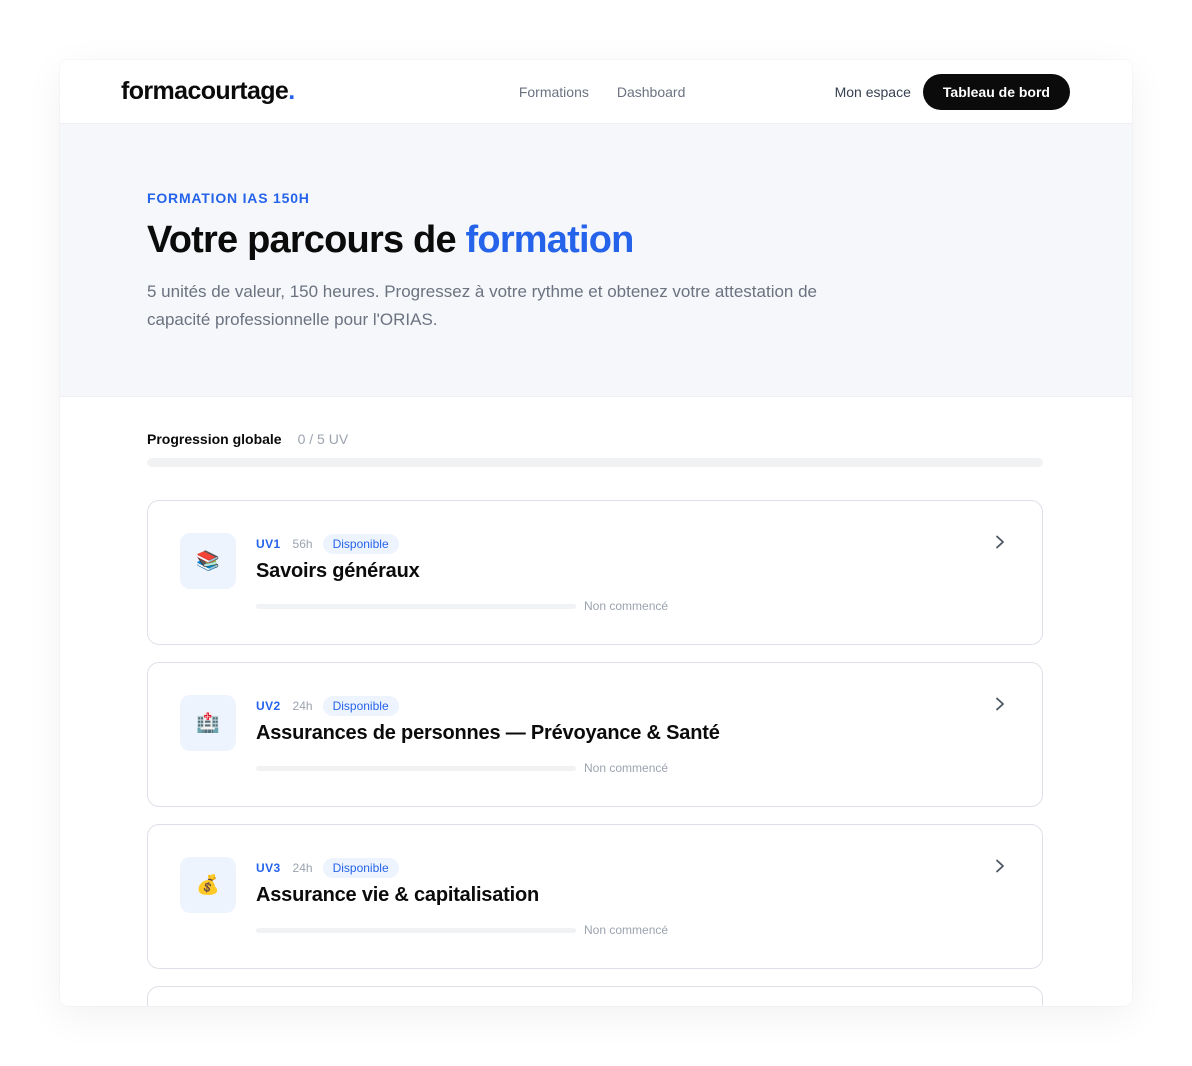 Image resolution: width=1192 pixels, height=1066 pixels. What do you see at coordinates (208, 561) in the screenshot?
I see `books-icon: 📚` at bounding box center [208, 561].